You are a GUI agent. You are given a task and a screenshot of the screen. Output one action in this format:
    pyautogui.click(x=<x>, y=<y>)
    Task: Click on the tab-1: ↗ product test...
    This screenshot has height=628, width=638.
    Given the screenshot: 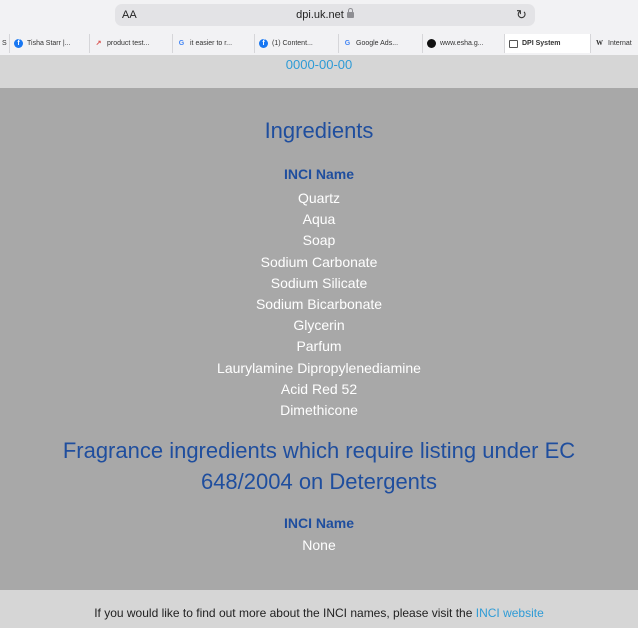 What is the action you would take?
    pyautogui.click(x=131, y=43)
    